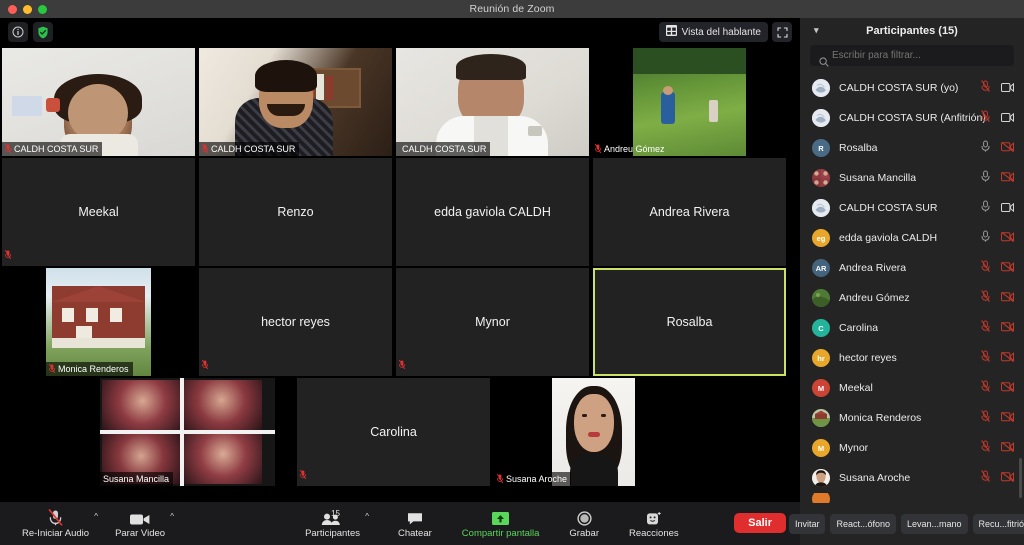 This screenshot has height=545, width=1024. I want to click on video-tile: edda gaviola CALDH, so click(492, 212).